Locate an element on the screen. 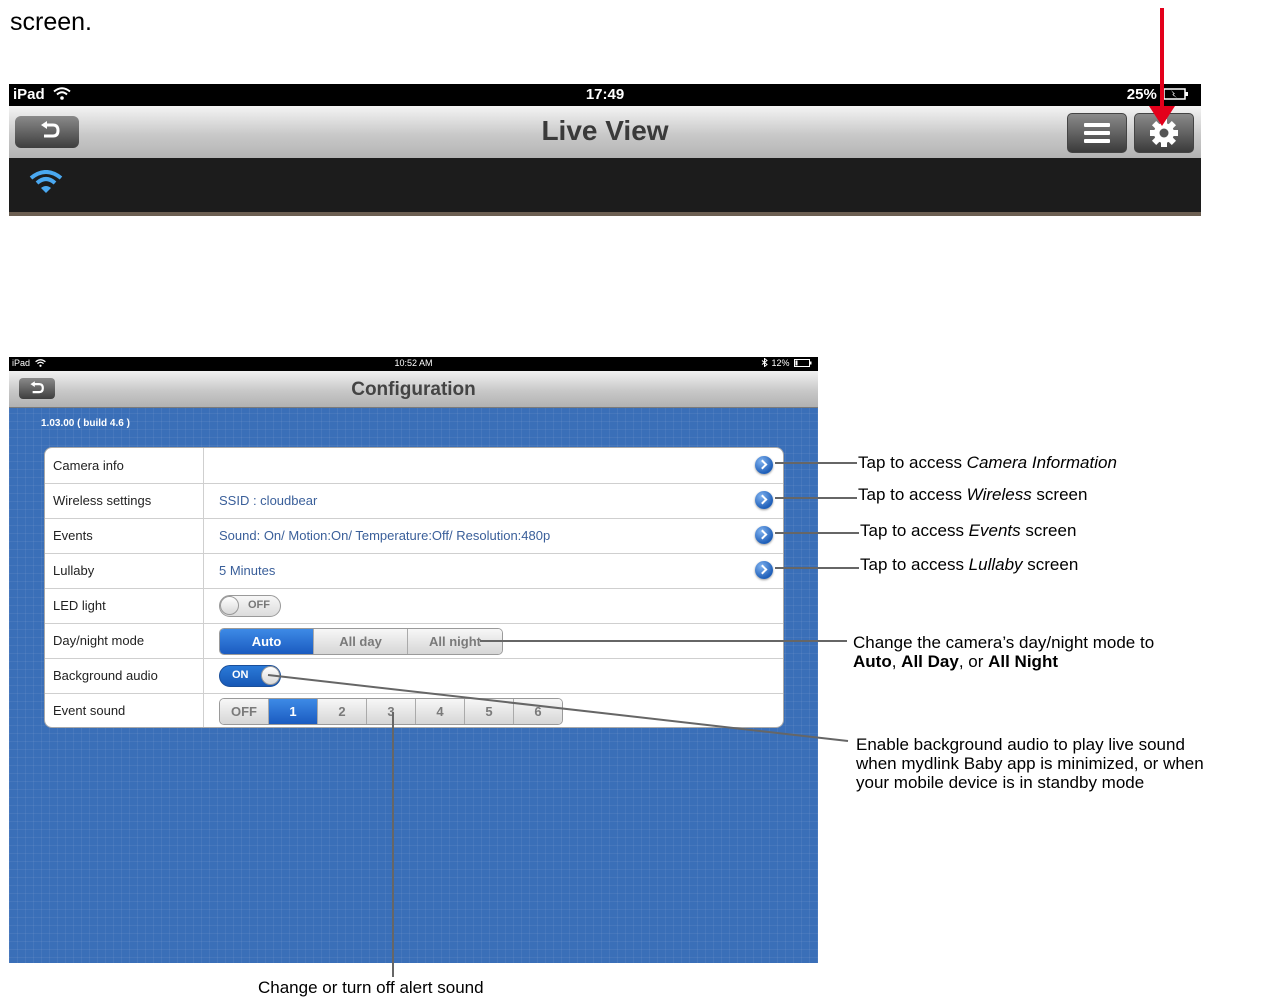 Image resolution: width=1261 pixels, height=998 pixels. callout-event-sound: Change or turn off alert sound is located at coordinates (371, 987).